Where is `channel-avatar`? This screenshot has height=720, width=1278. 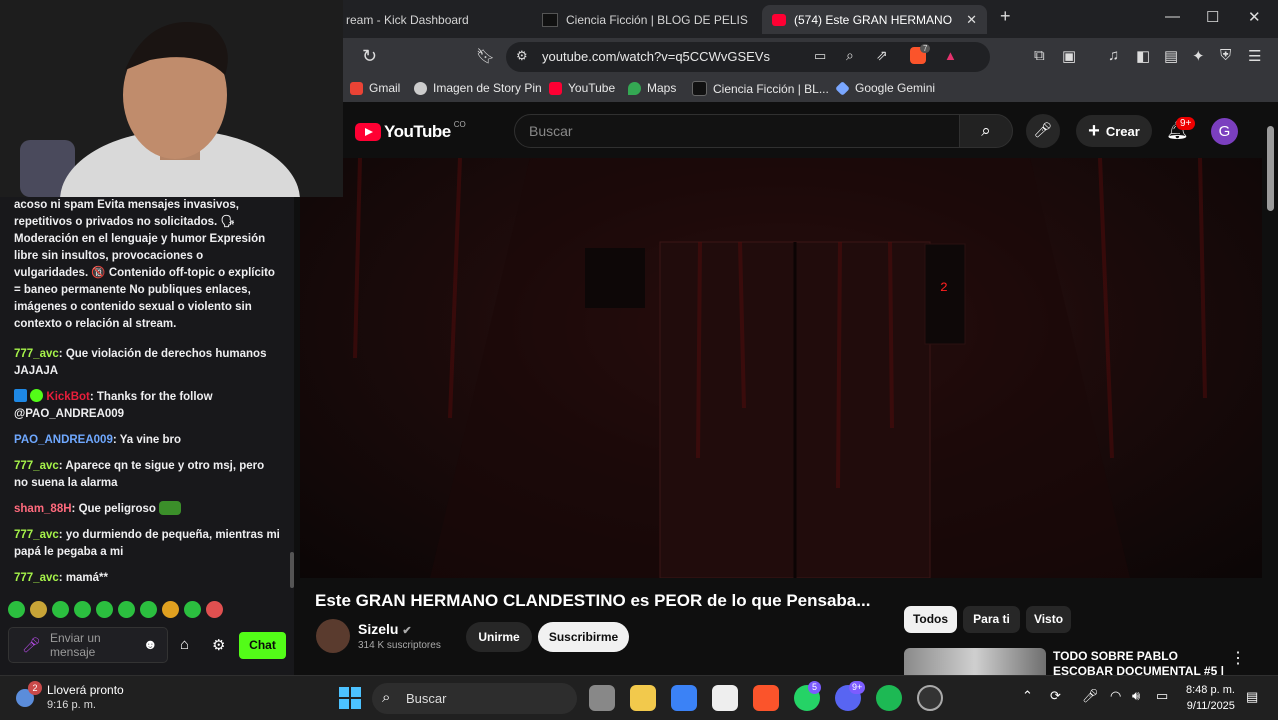
channel-avatar is located at coordinates (333, 636).